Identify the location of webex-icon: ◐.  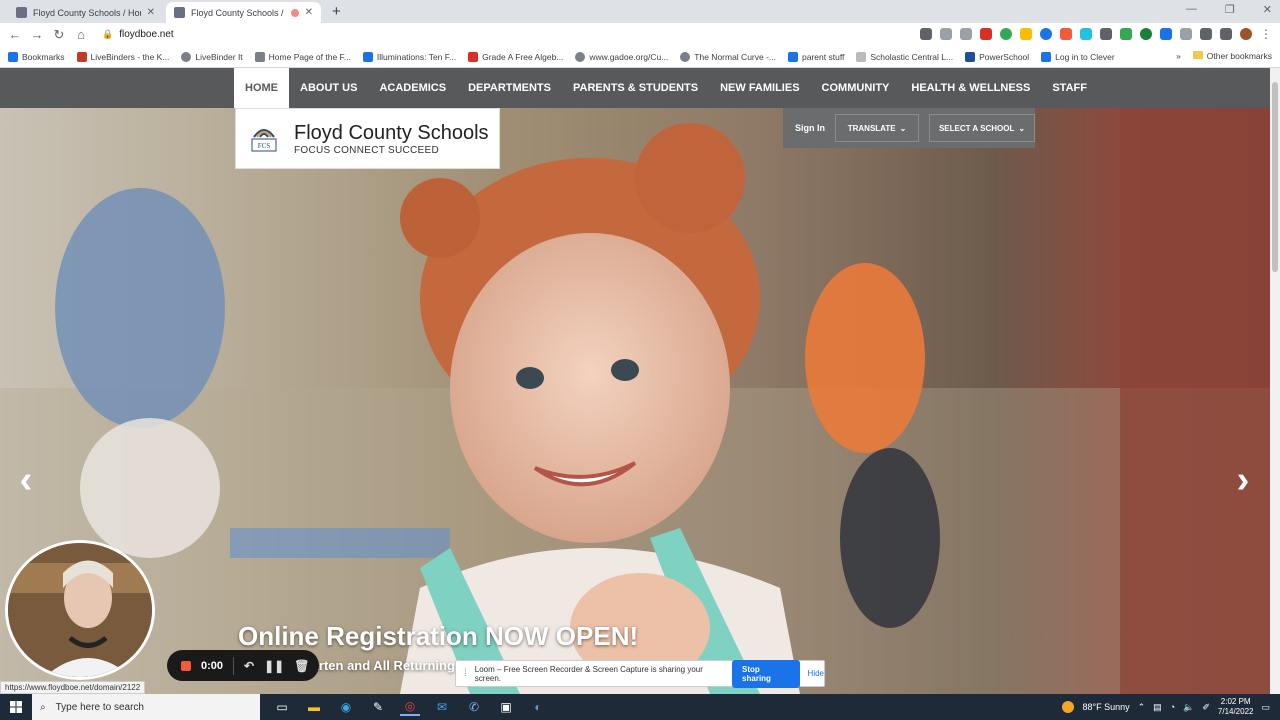
(538, 707).